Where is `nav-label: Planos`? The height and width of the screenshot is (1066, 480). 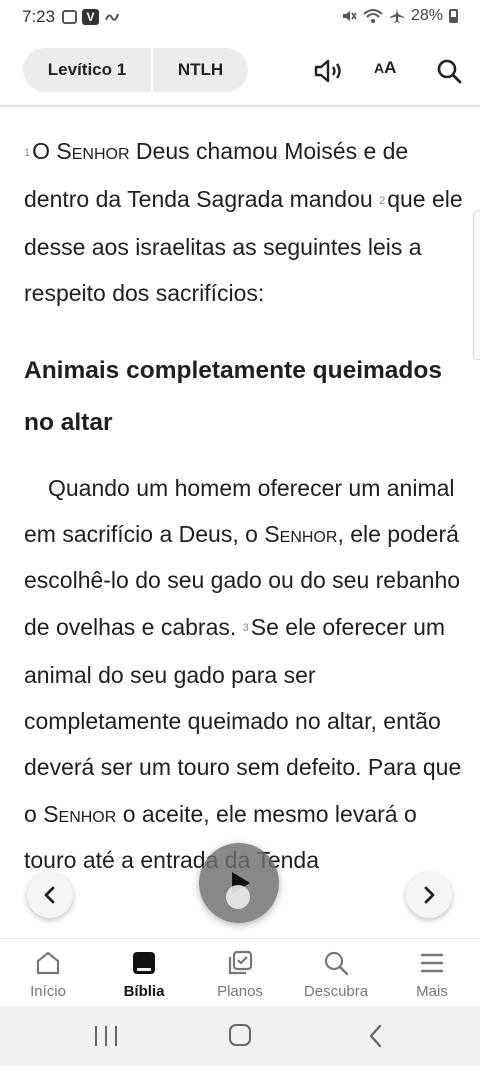
nav-label: Planos is located at coordinates (240, 991).